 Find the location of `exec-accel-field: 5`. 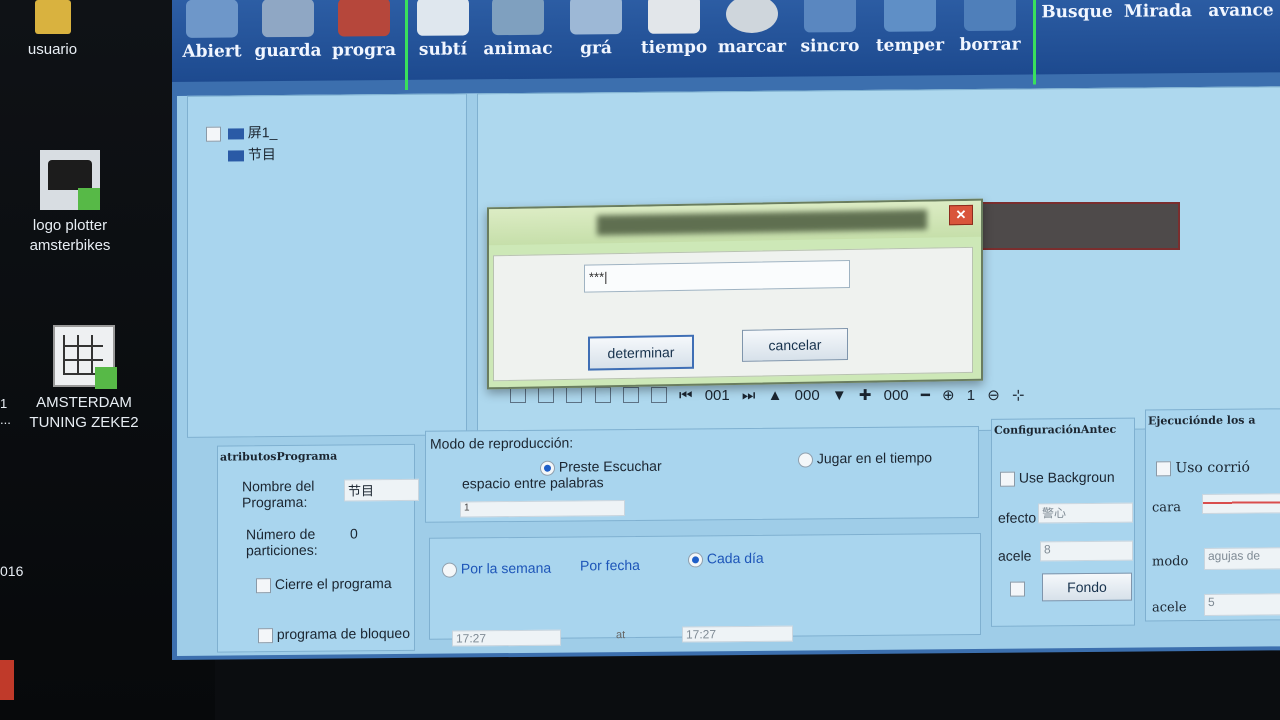

exec-accel-field: 5 is located at coordinates (1242, 604).